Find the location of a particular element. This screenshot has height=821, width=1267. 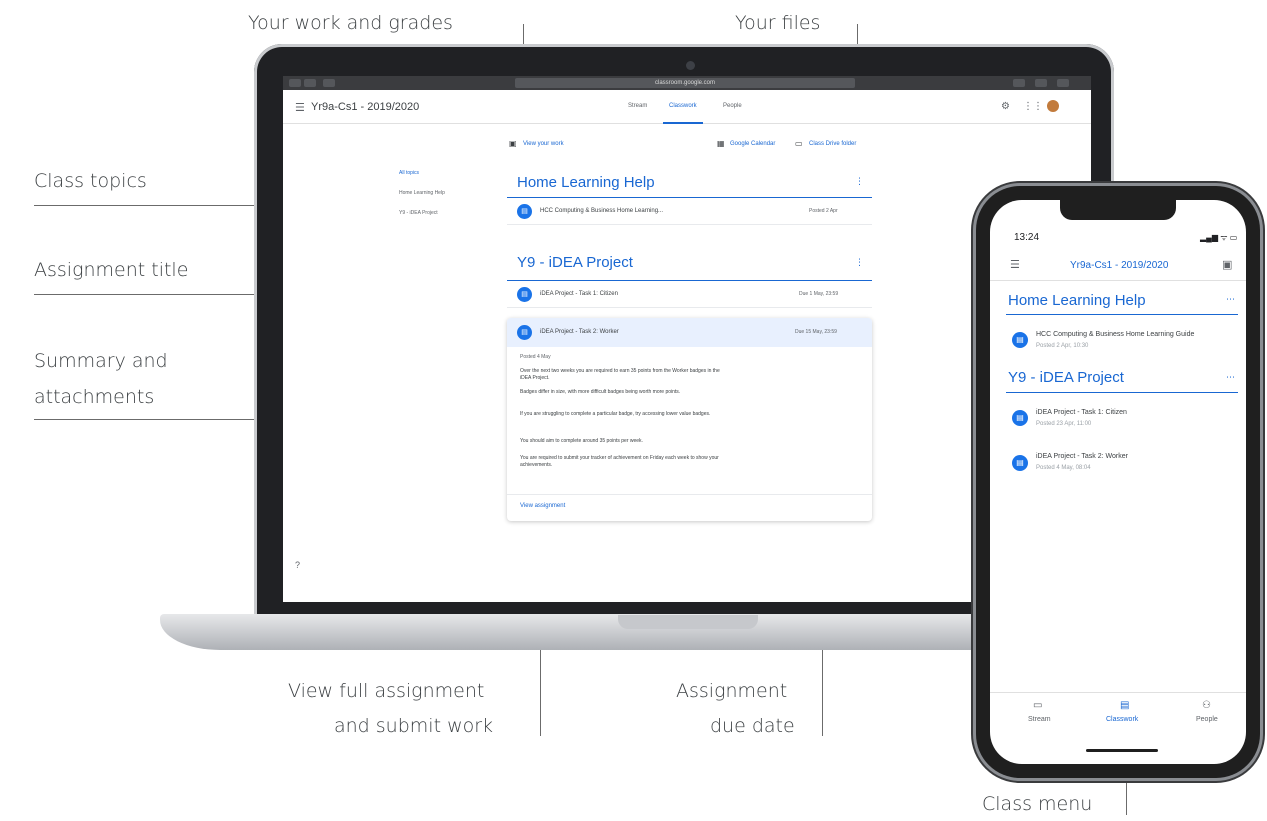

phone-section-title: Y9 - iDEA Project is located at coordinates (1066, 377).